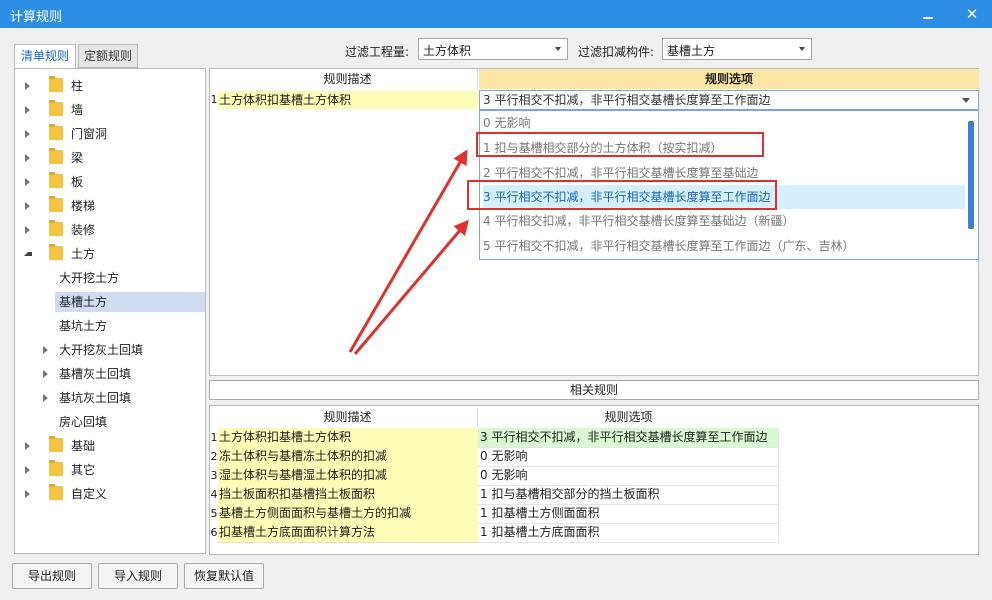 The image size is (992, 600). Describe the element at coordinates (130, 278) in the screenshot. I see `tree-item-open-excavation: 大开挖土方` at that location.